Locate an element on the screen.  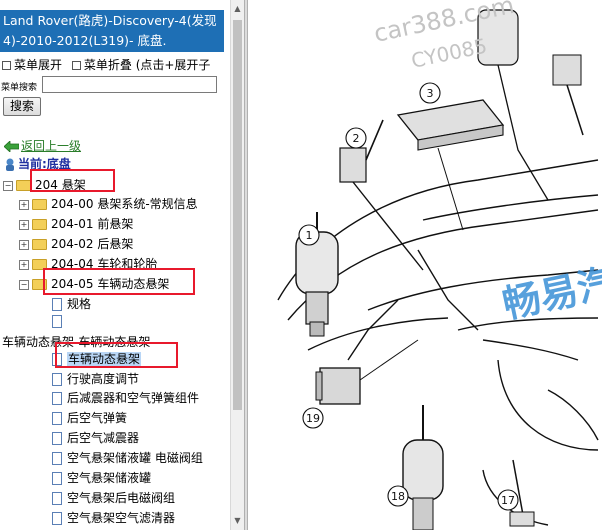
search-button: 搜索 is located at coordinates (22, 106).